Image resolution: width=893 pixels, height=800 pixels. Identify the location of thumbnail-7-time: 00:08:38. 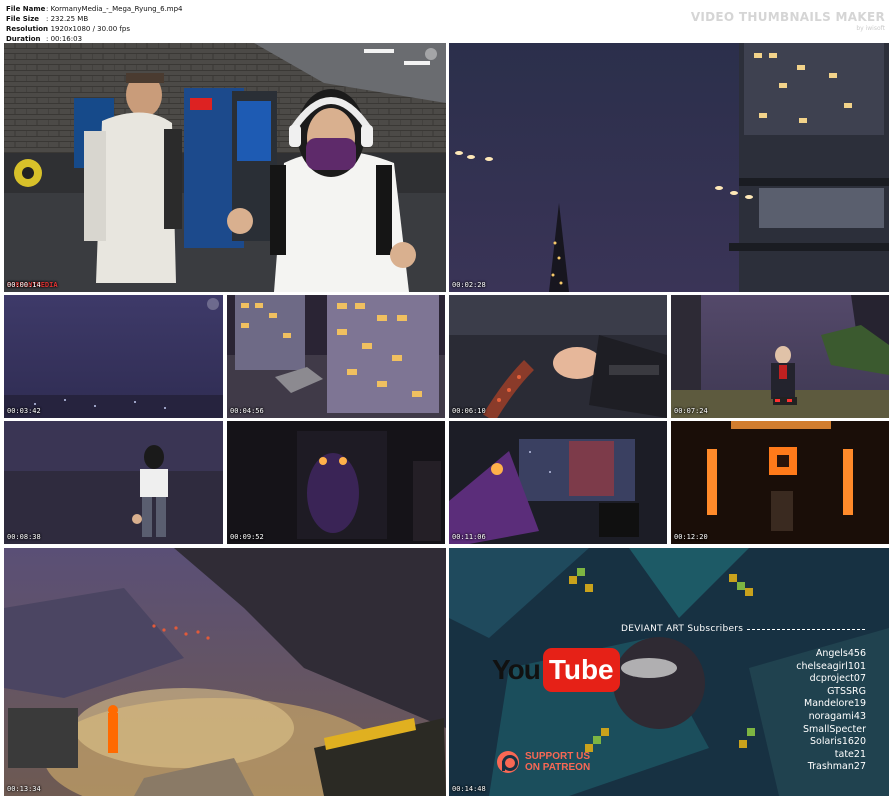
(24, 537).